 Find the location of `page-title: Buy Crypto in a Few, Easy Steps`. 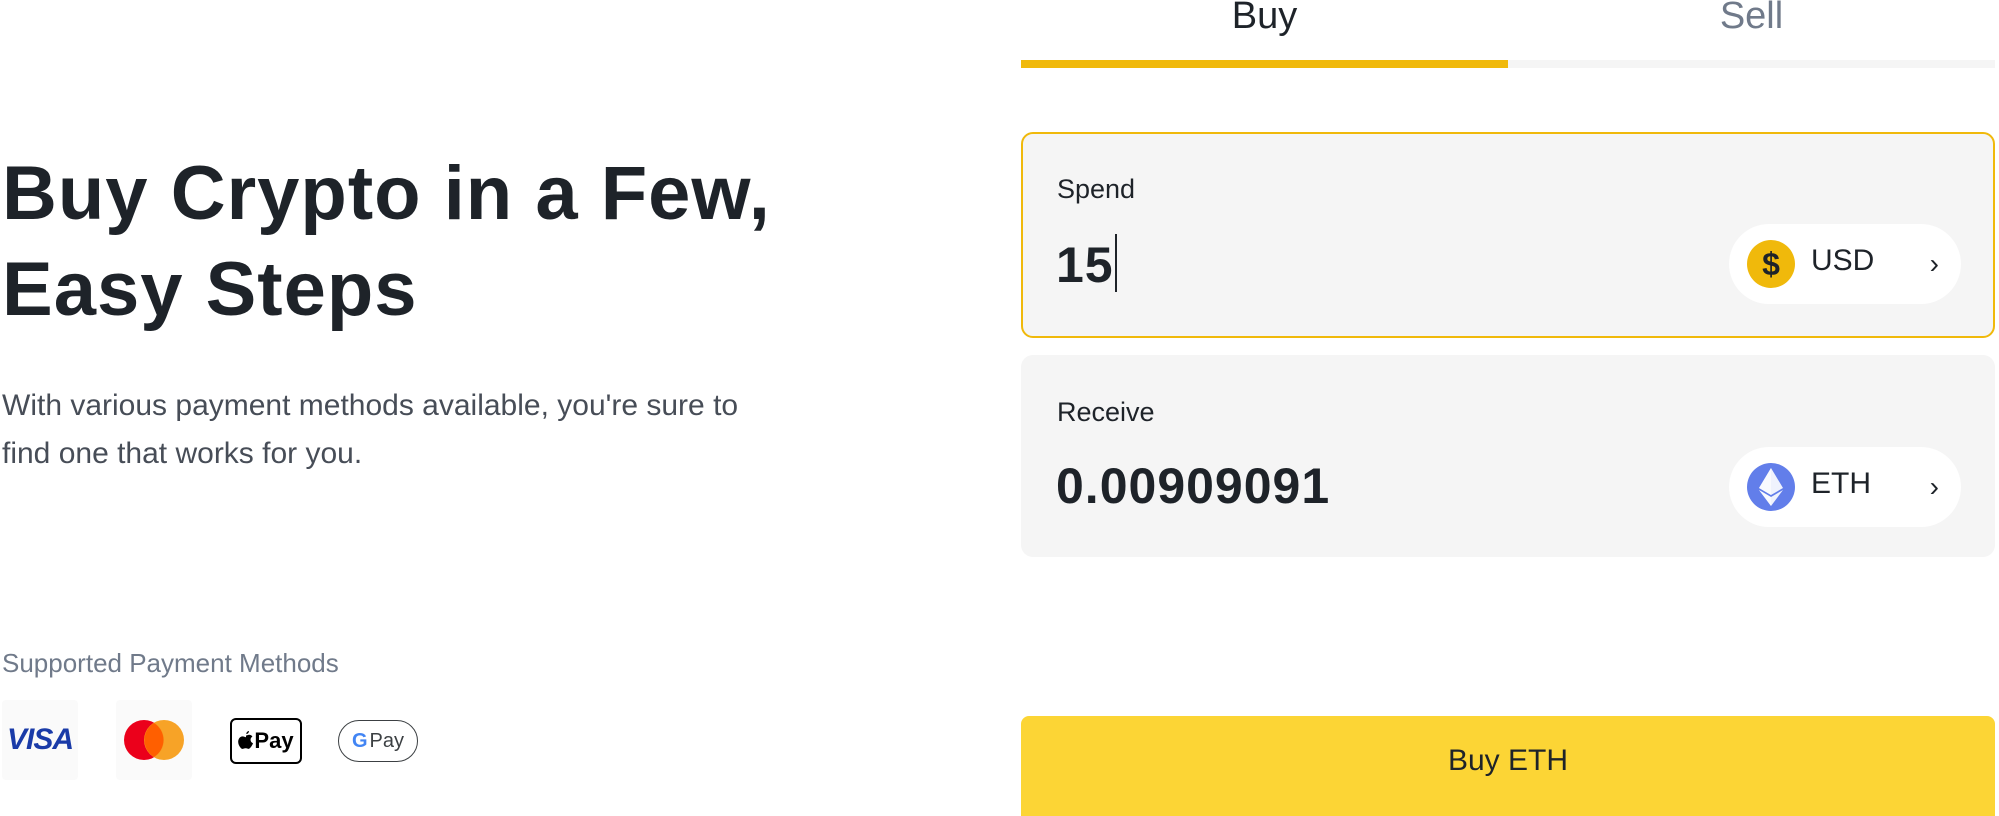

page-title: Buy Crypto in a Few, Easy Steps is located at coordinates (386, 241).